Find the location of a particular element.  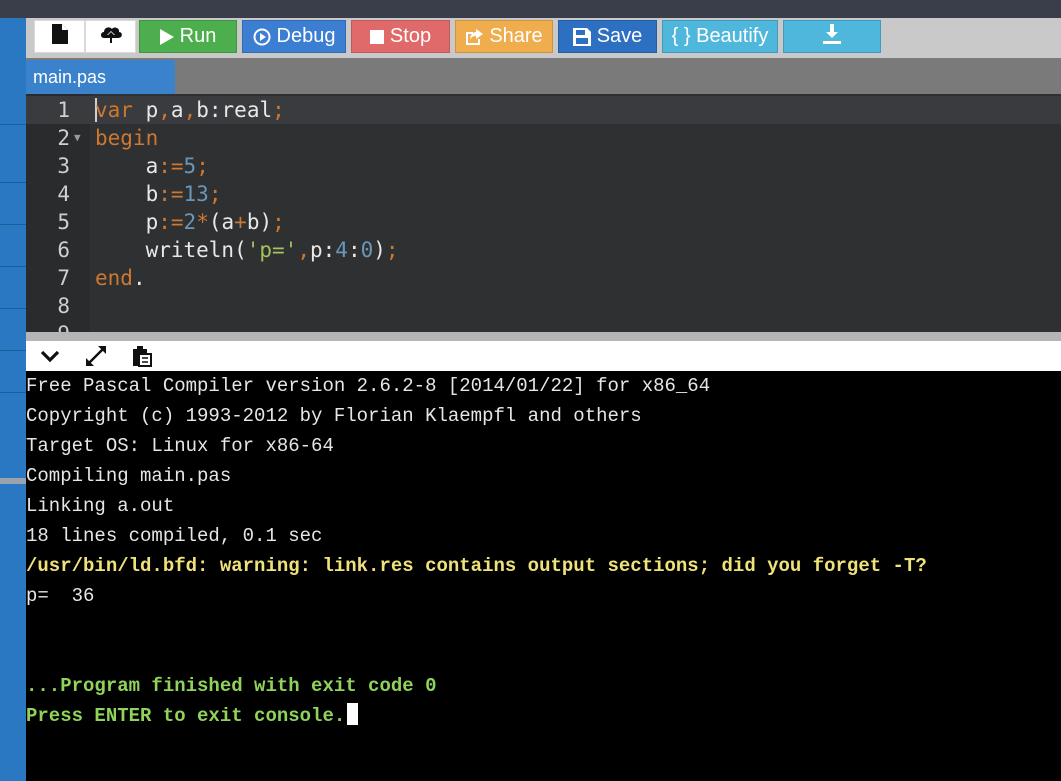

program-output-line: p= 36 is located at coordinates (60, 596).